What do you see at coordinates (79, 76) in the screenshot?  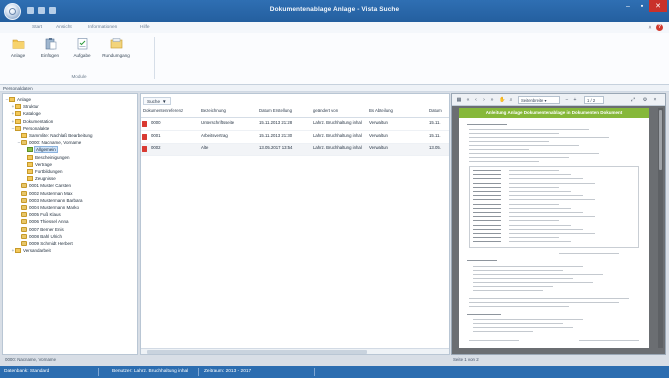 I see `ribbon-group-label: Module` at bounding box center [79, 76].